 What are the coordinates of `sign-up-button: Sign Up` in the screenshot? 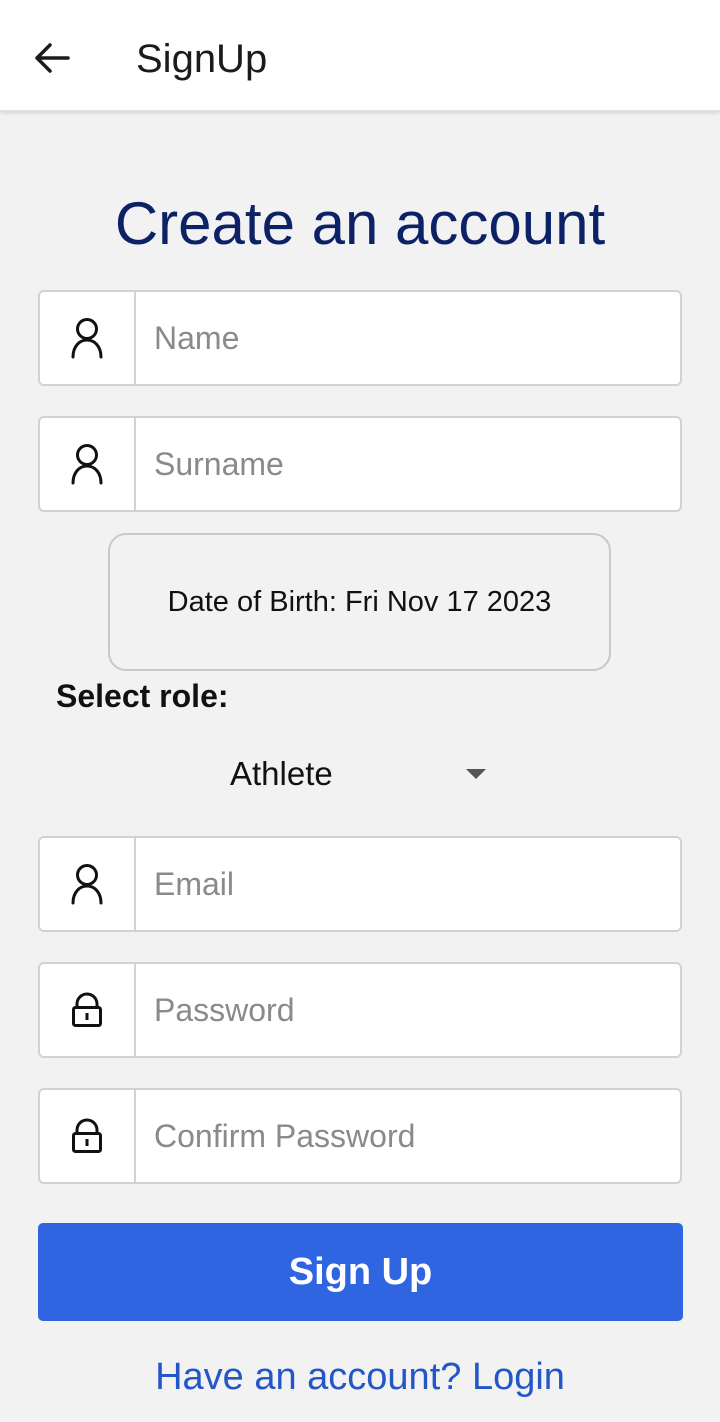 It's located at (360, 1272).